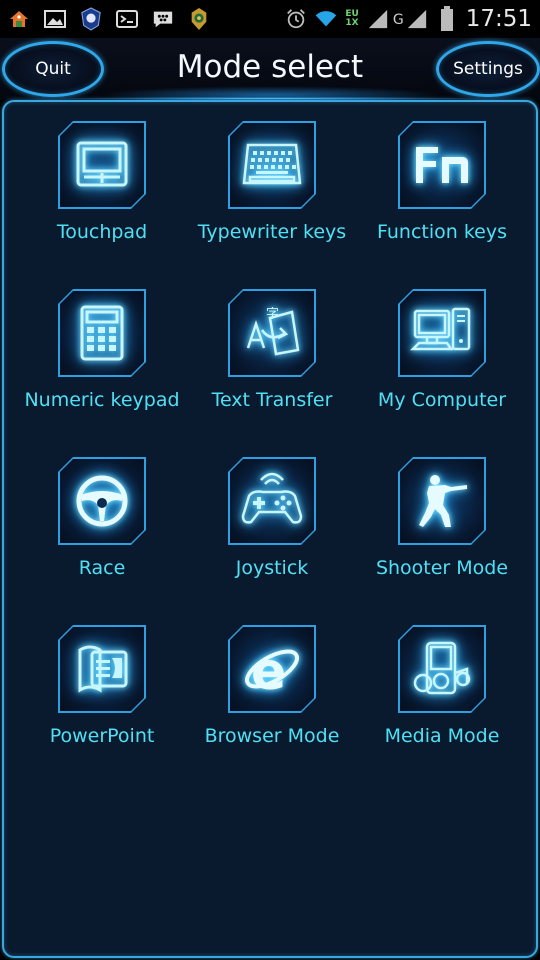 This screenshot has height=960, width=540. What do you see at coordinates (272, 568) in the screenshot?
I see `mode-label: Joystick` at bounding box center [272, 568].